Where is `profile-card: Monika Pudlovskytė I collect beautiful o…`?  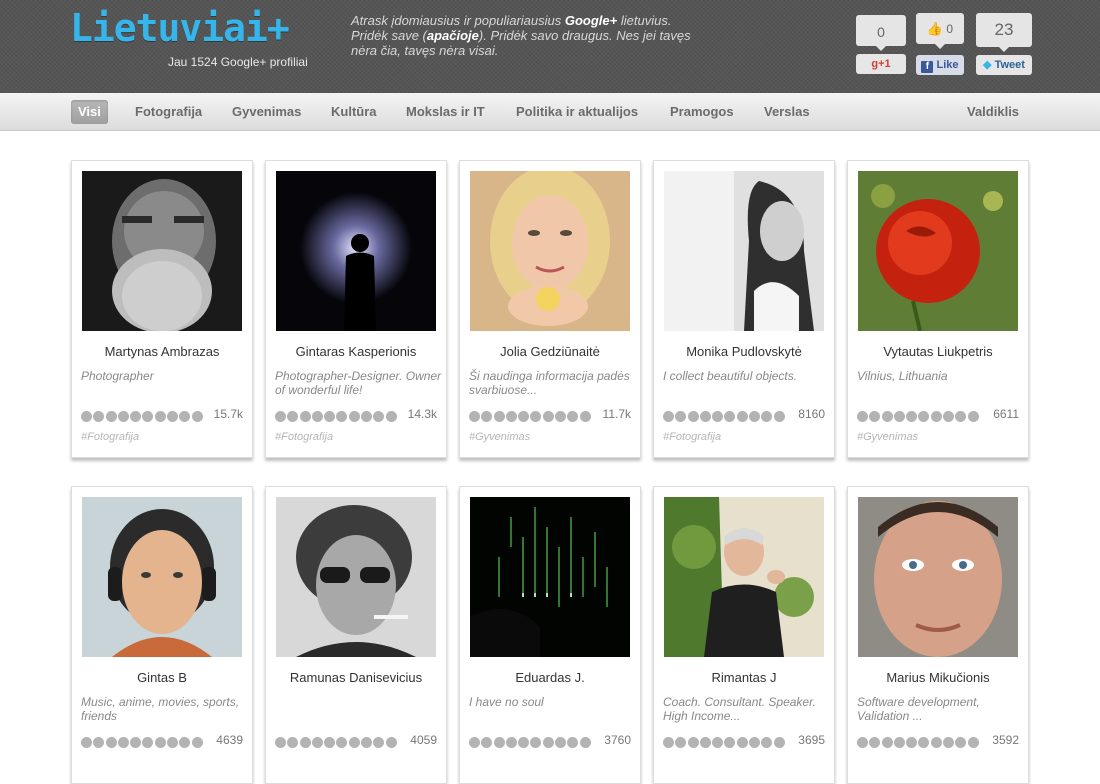 profile-card: Monika Pudlovskytė I collect beautiful o… is located at coordinates (744, 309).